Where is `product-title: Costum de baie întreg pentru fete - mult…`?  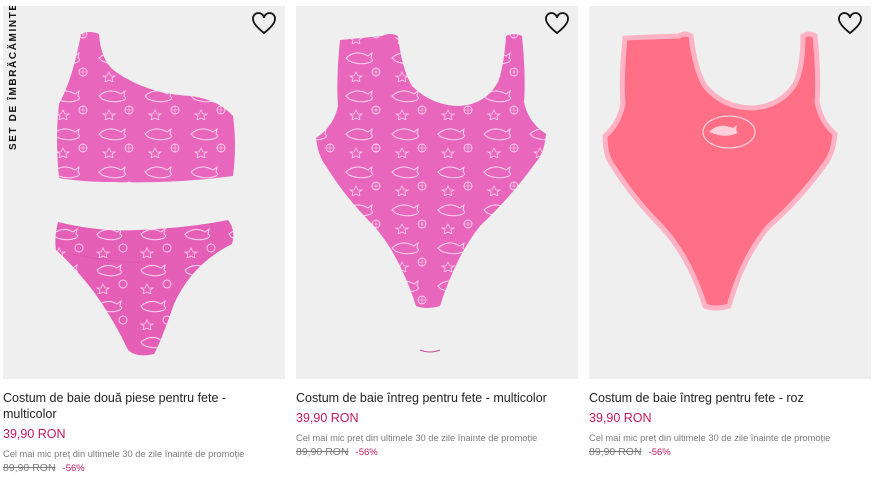
product-title: Costum de baie întreg pentru fete - mult… is located at coordinates (437, 398).